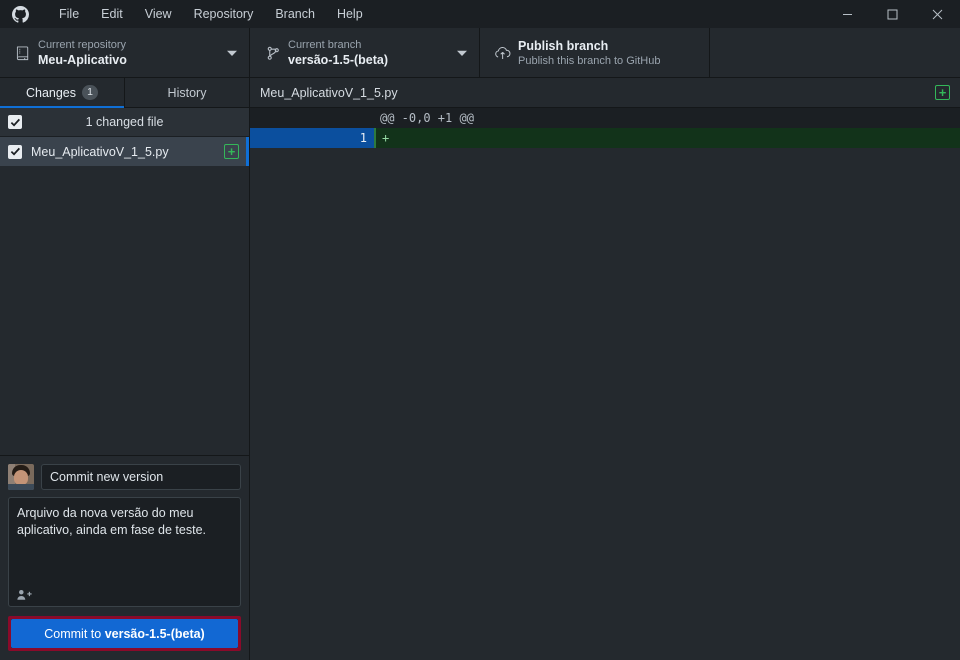  Describe the element at coordinates (130, 53) in the screenshot. I see `repository-text: Current repository Meu-Aplicativo` at that location.